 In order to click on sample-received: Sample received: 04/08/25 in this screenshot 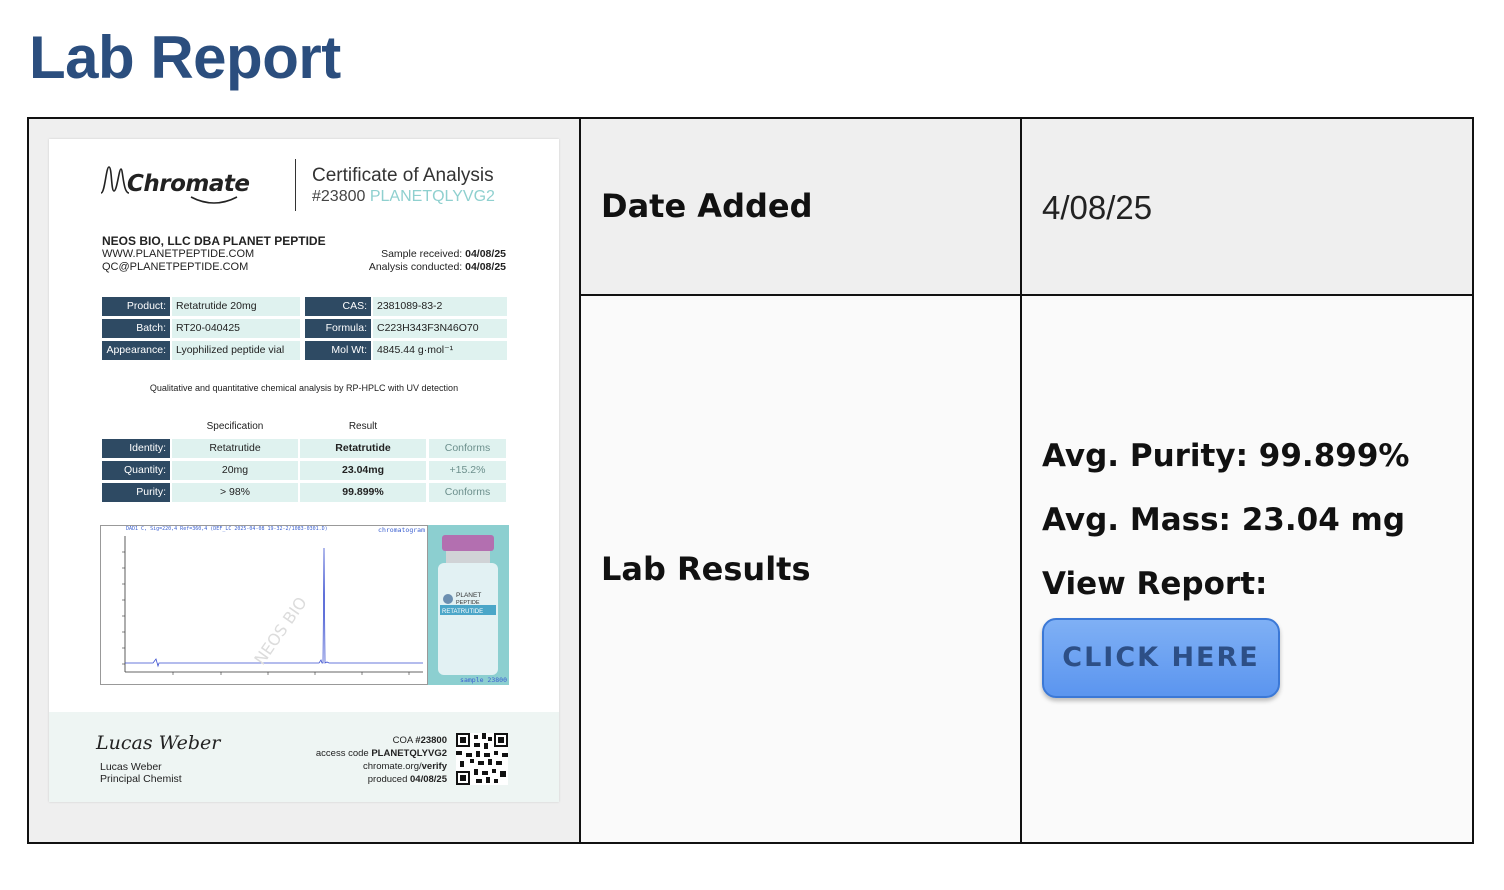, I will do `click(443, 254)`.